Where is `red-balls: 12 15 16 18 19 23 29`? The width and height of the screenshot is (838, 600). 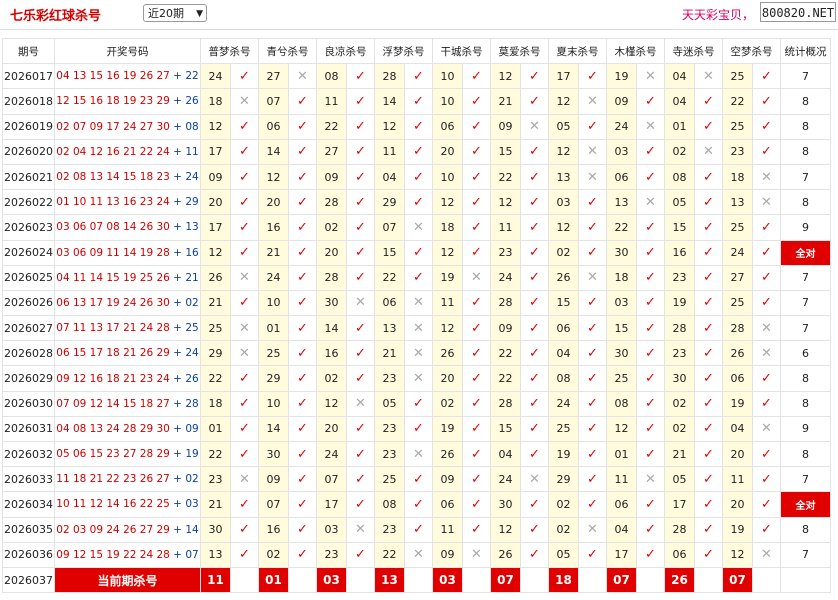
red-balls: 12 15 16 18 19 23 29 is located at coordinates (113, 101).